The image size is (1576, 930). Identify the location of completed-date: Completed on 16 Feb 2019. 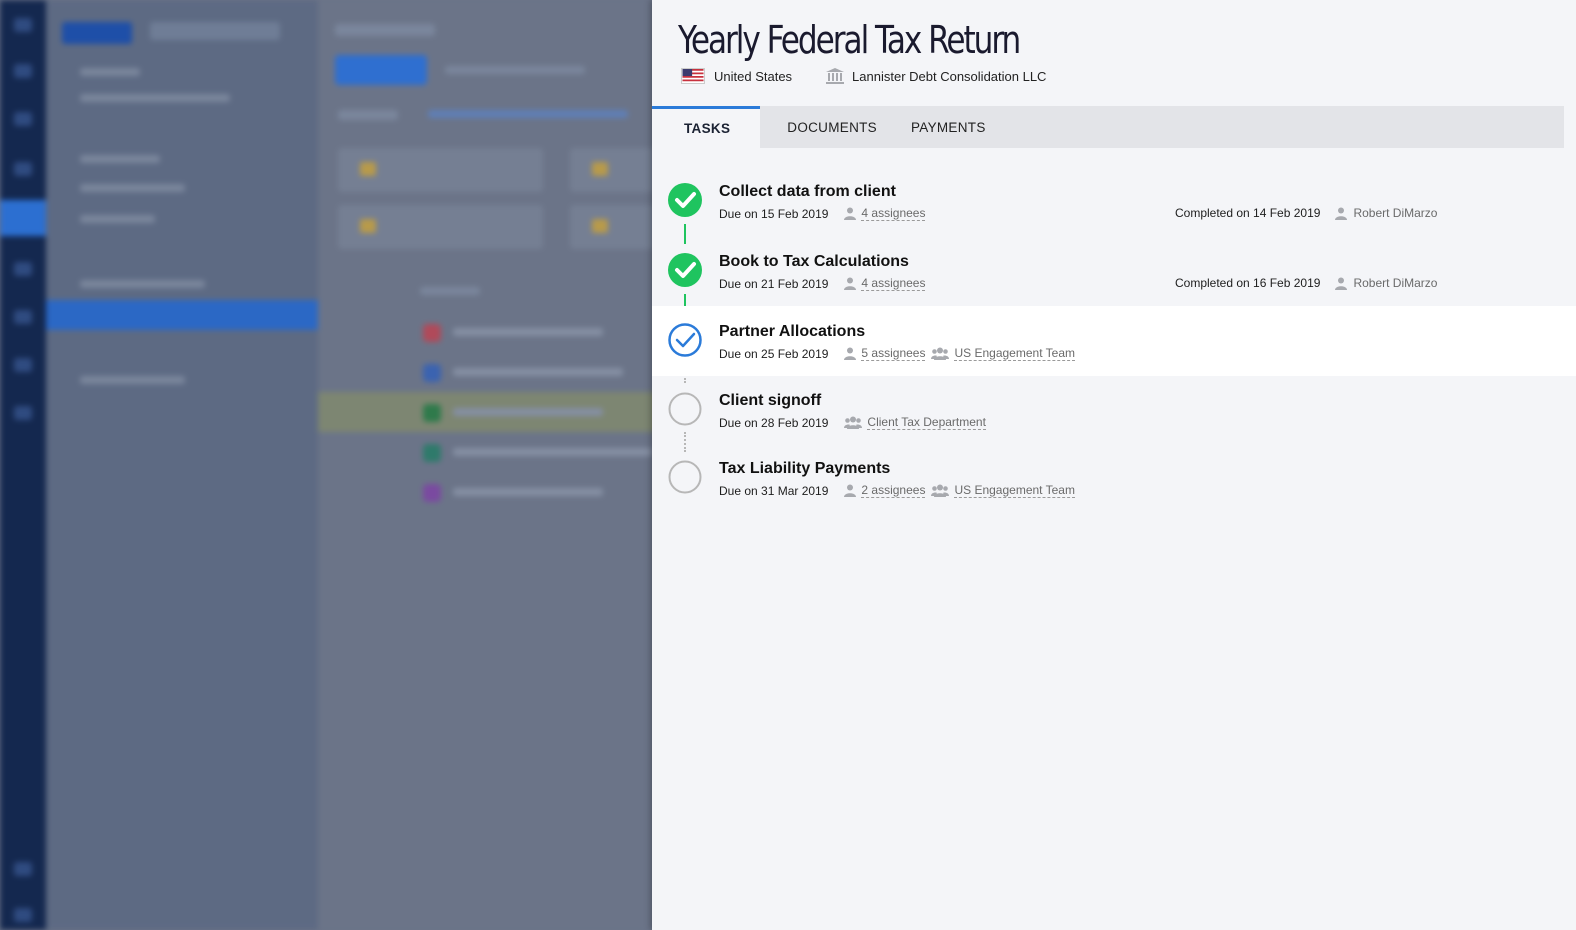
(1248, 283).